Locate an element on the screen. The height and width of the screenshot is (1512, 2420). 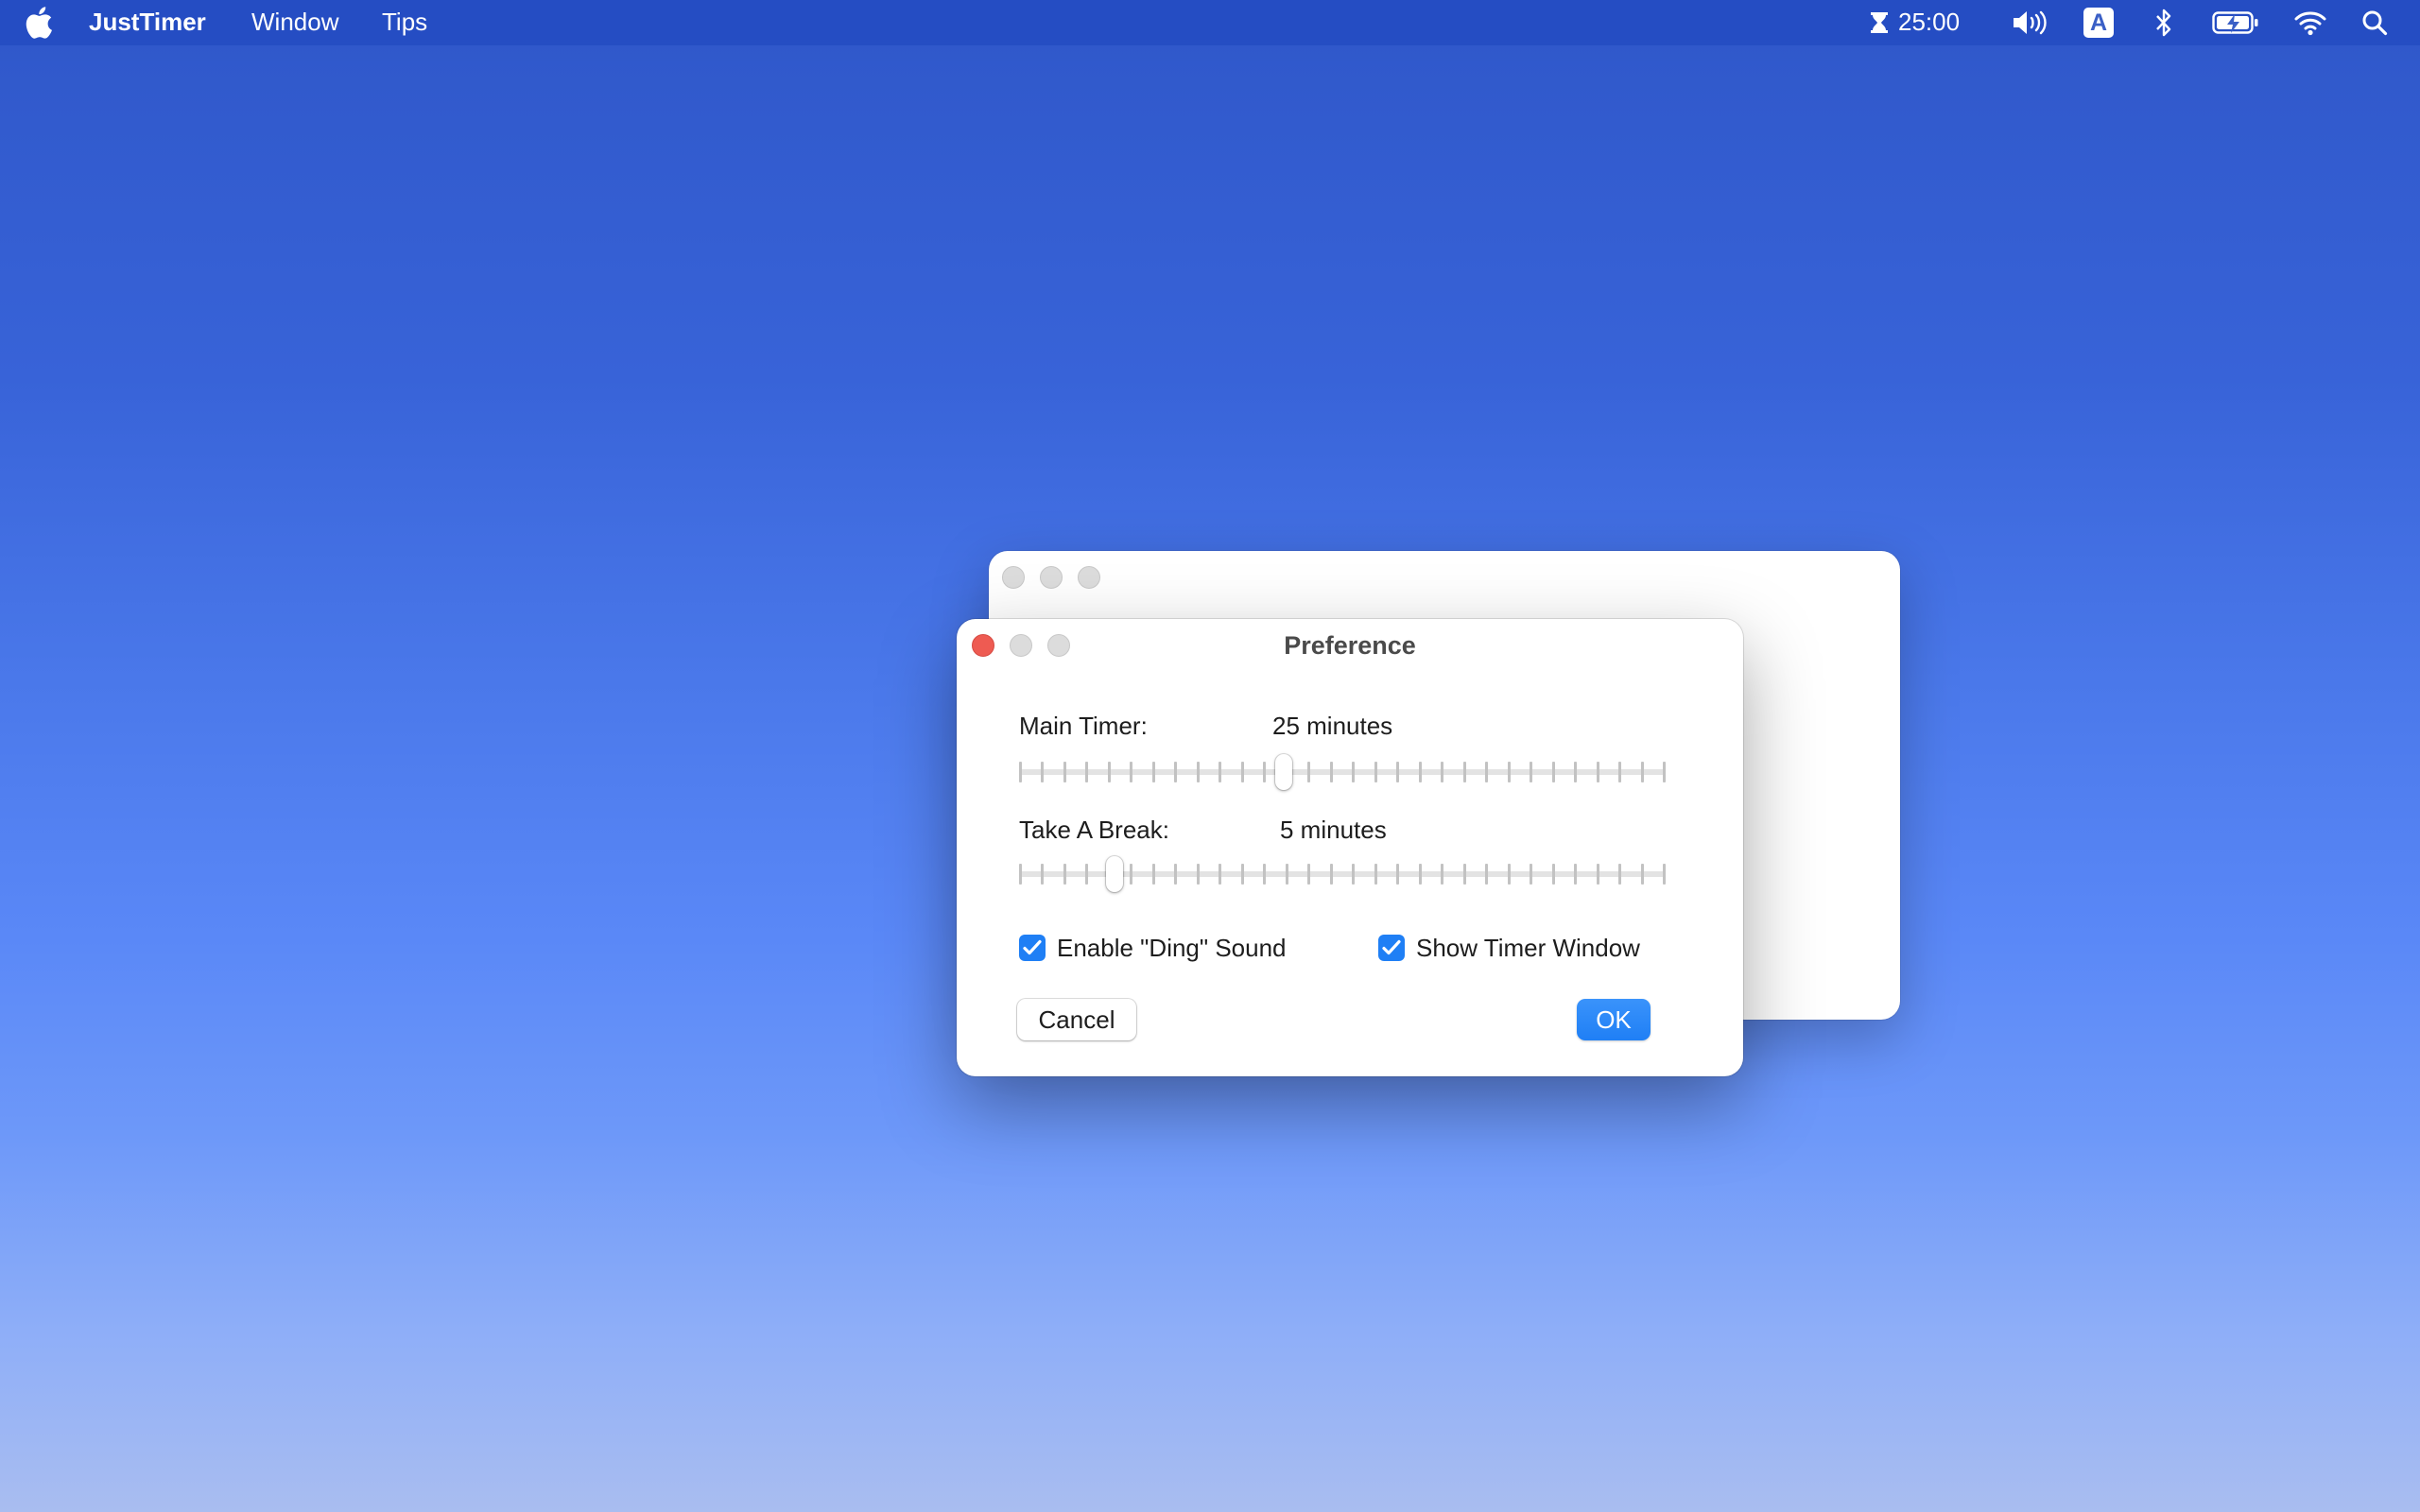
wifi-icon is located at coordinates (2310, 22).